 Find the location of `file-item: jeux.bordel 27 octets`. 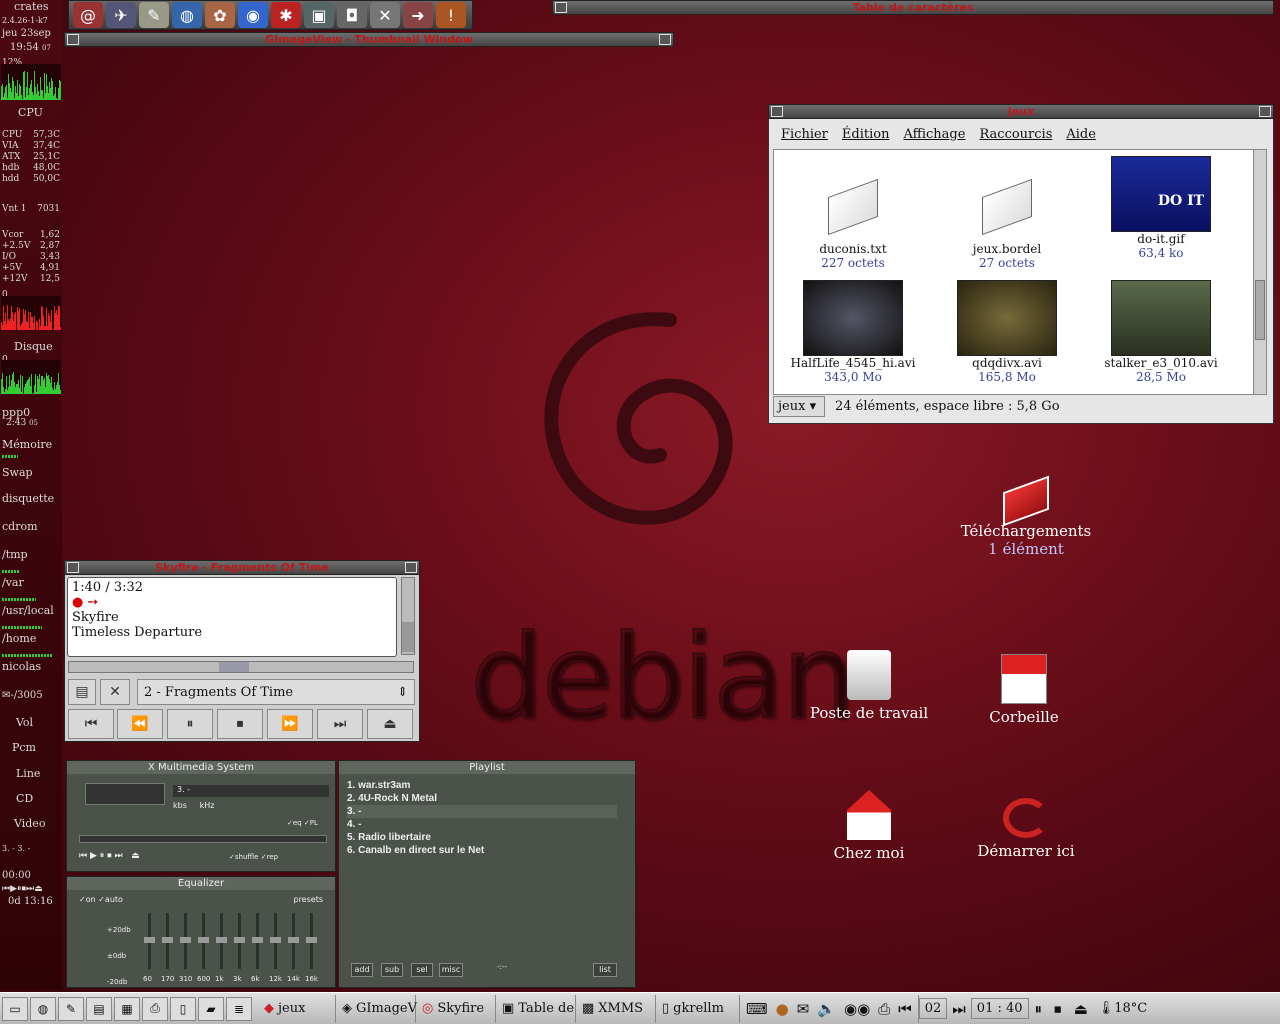

file-item: jeux.bordel 27 octets is located at coordinates (1007, 214).